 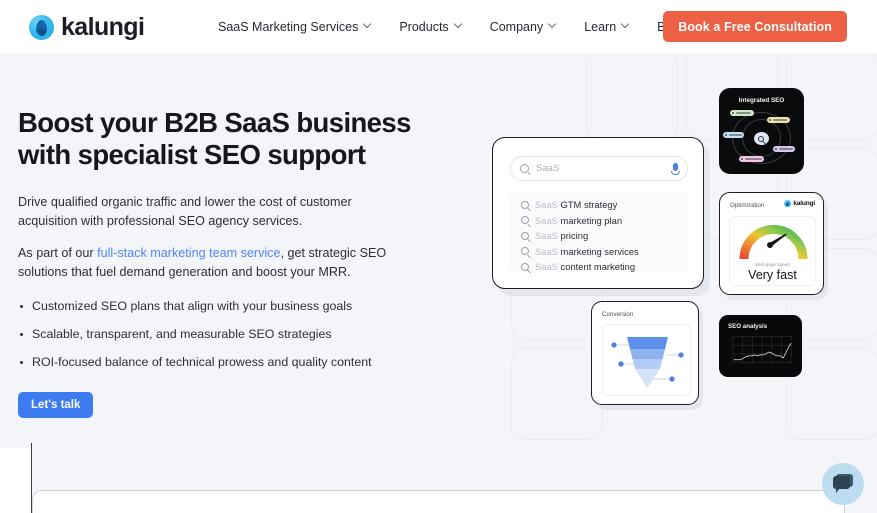 I want to click on funnel-panel, so click(x=646, y=360).